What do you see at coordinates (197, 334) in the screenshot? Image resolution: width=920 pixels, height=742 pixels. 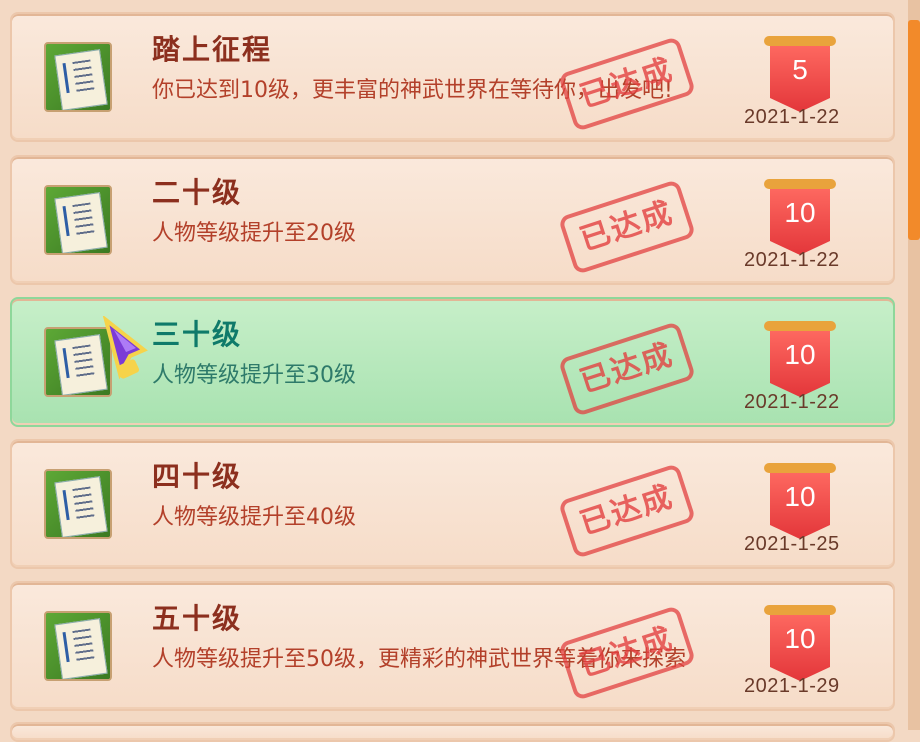 I see `achievement-title: 三十级` at bounding box center [197, 334].